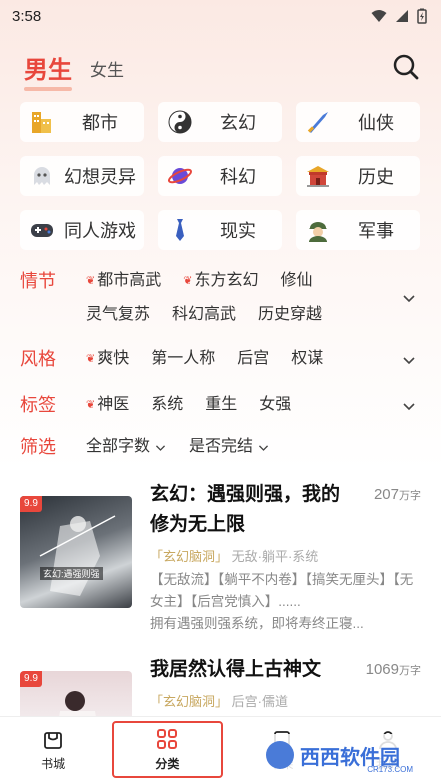 The image size is (441, 784). What do you see at coordinates (123, 281) in the screenshot?
I see `filter-option: ❦ 都市高武` at bounding box center [123, 281].